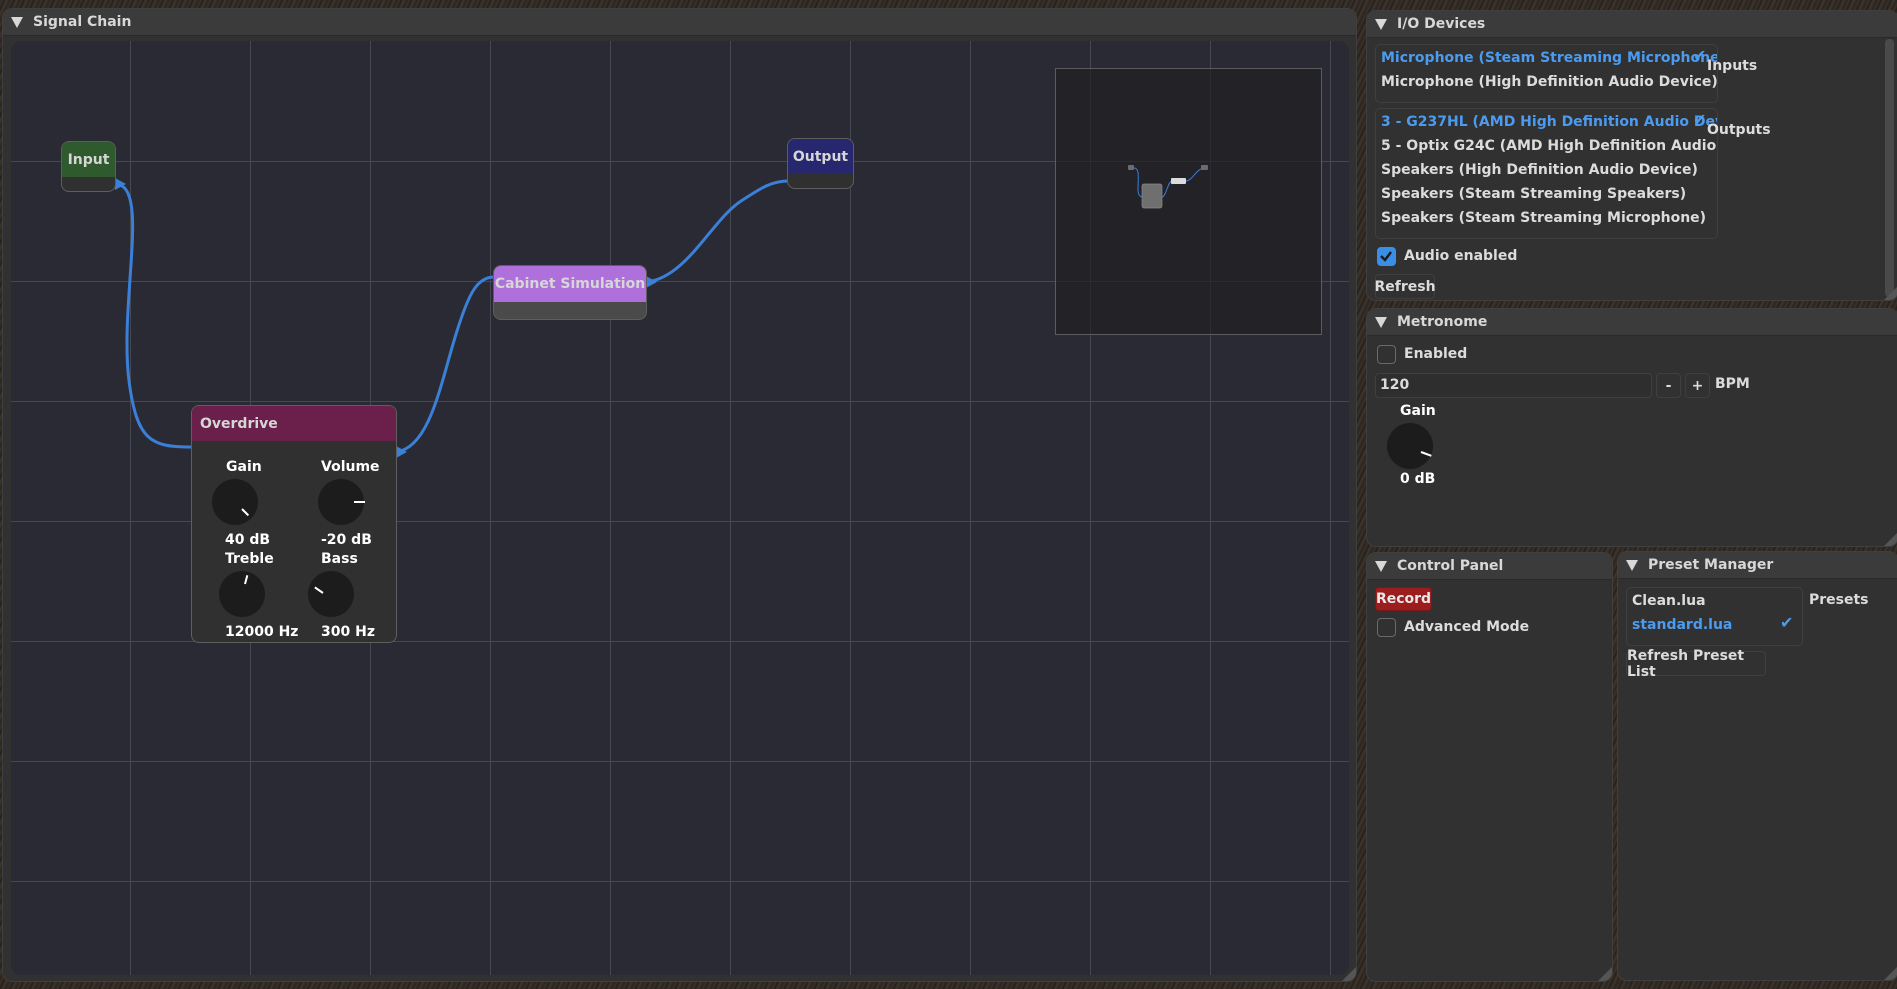 The width and height of the screenshot is (1897, 989). What do you see at coordinates (1890, 539) in the screenshot?
I see `metronome-resize-grip` at bounding box center [1890, 539].